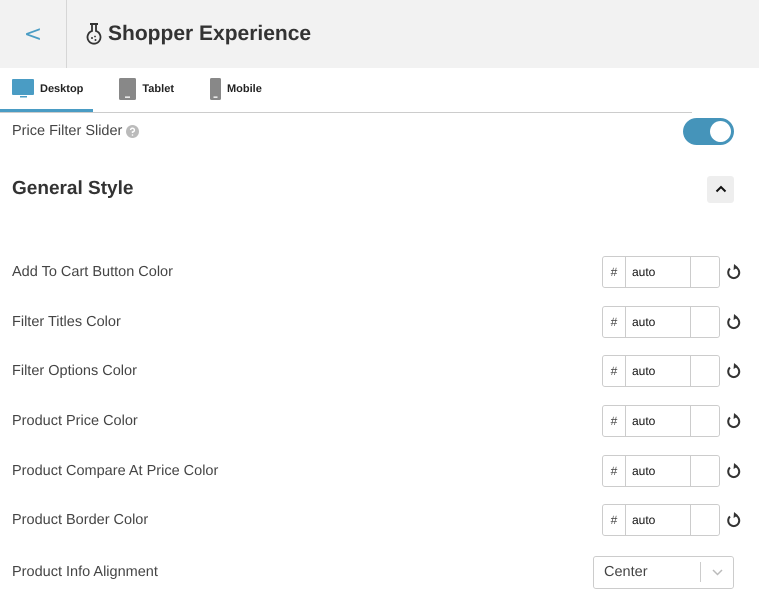  What do you see at coordinates (73, 189) in the screenshot?
I see `section-heading: General Style` at bounding box center [73, 189].